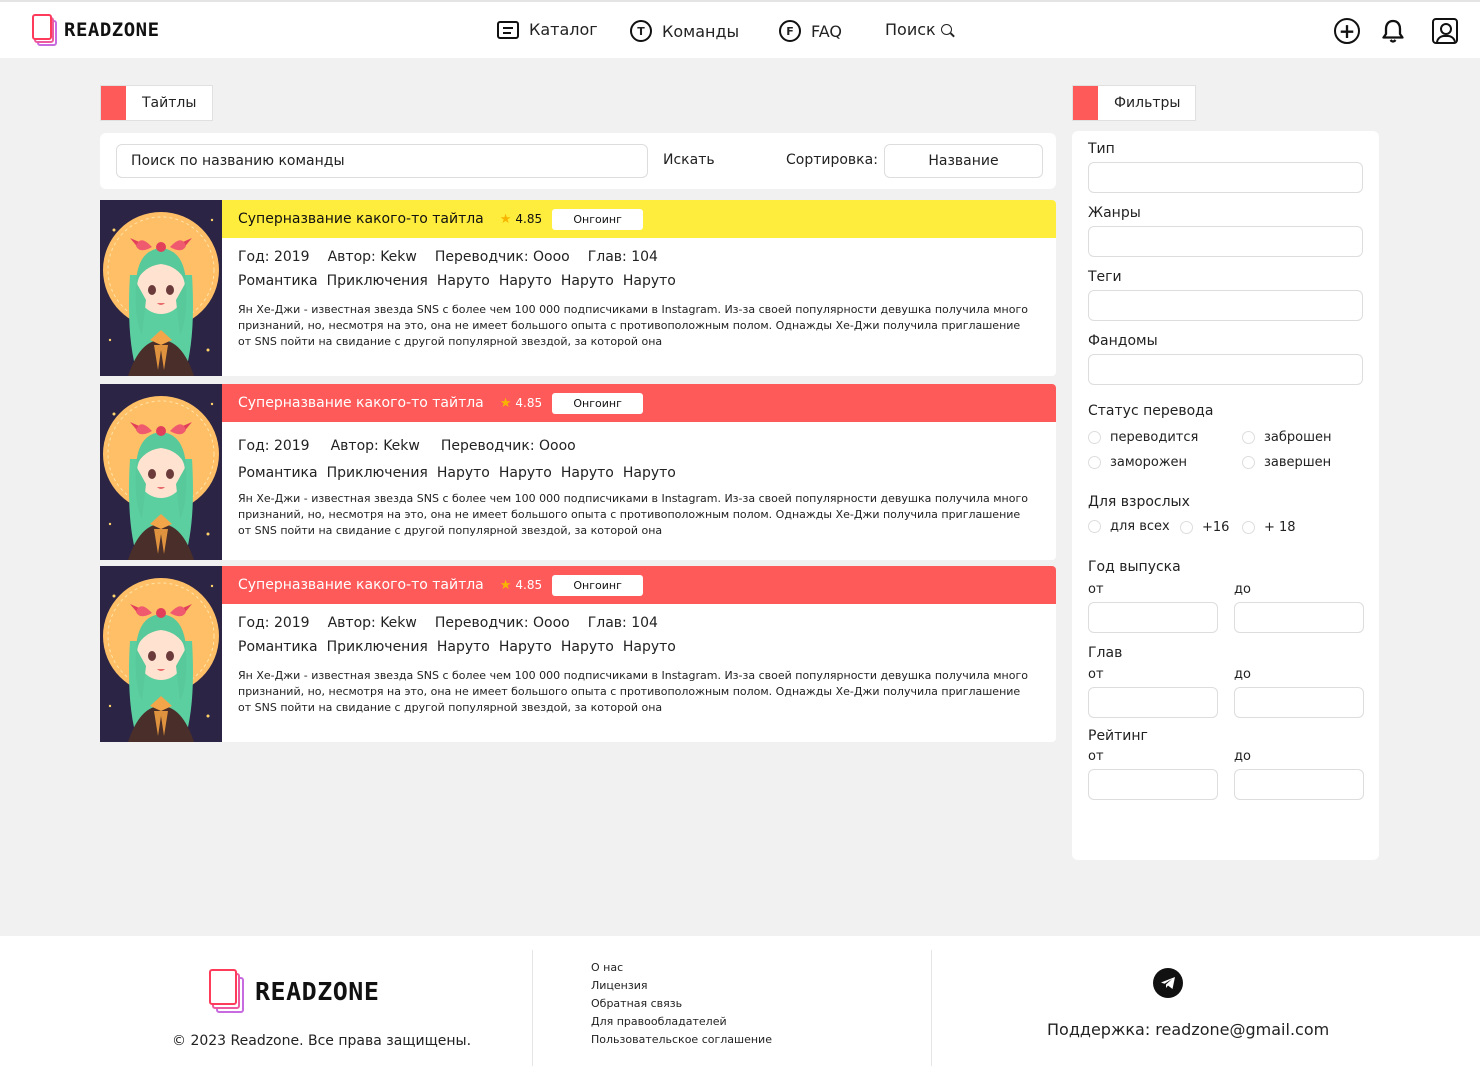 This screenshot has width=1480, height=1080. What do you see at coordinates (1299, 617) in the screenshot?
I see `year-to-input` at bounding box center [1299, 617].